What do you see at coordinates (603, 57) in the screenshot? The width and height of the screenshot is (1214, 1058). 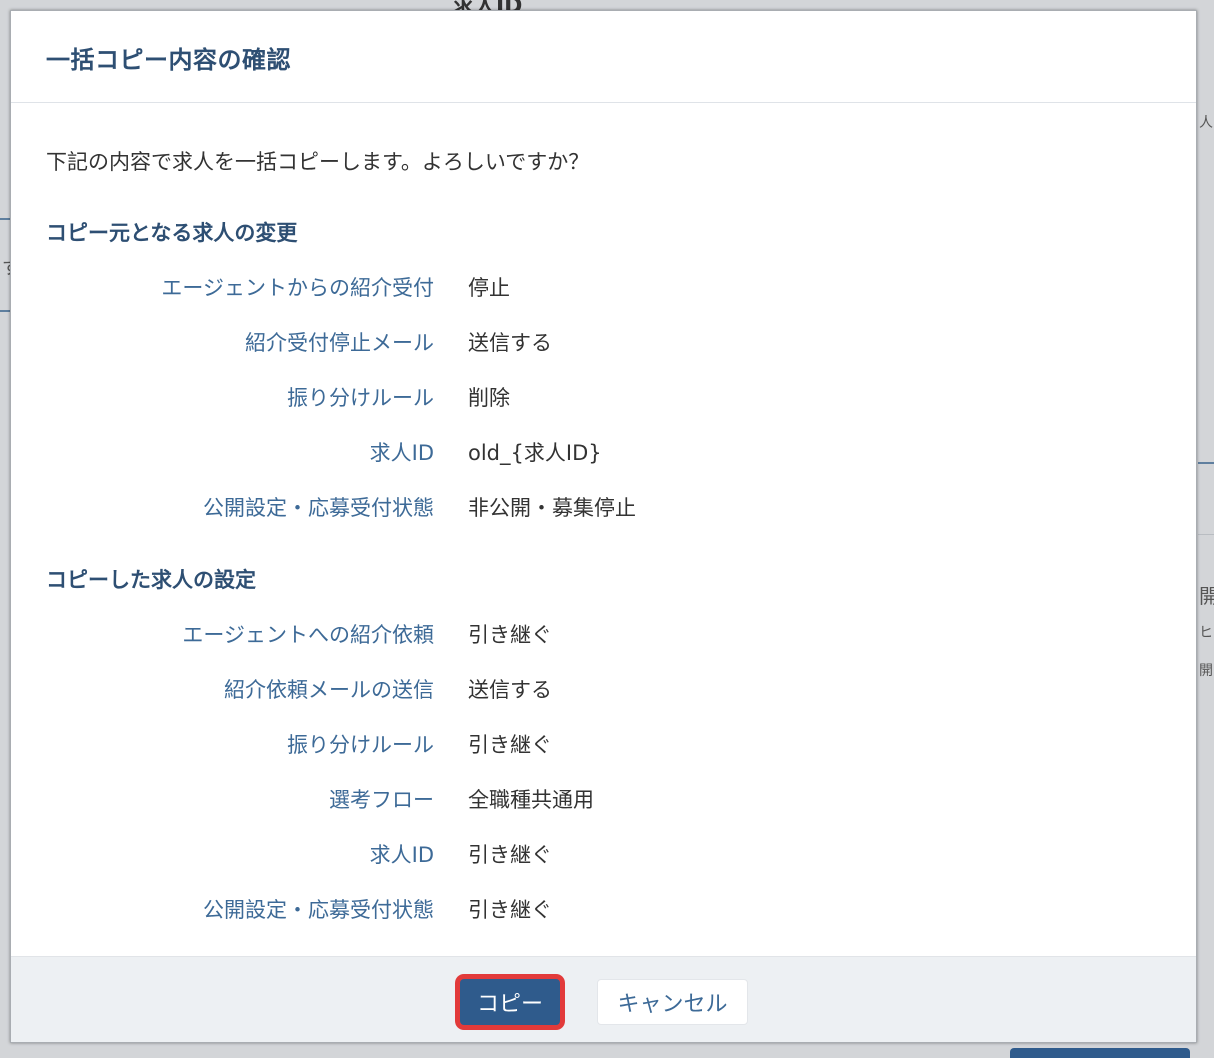 I see `dialog-header: 一括コピー内容の確認` at bounding box center [603, 57].